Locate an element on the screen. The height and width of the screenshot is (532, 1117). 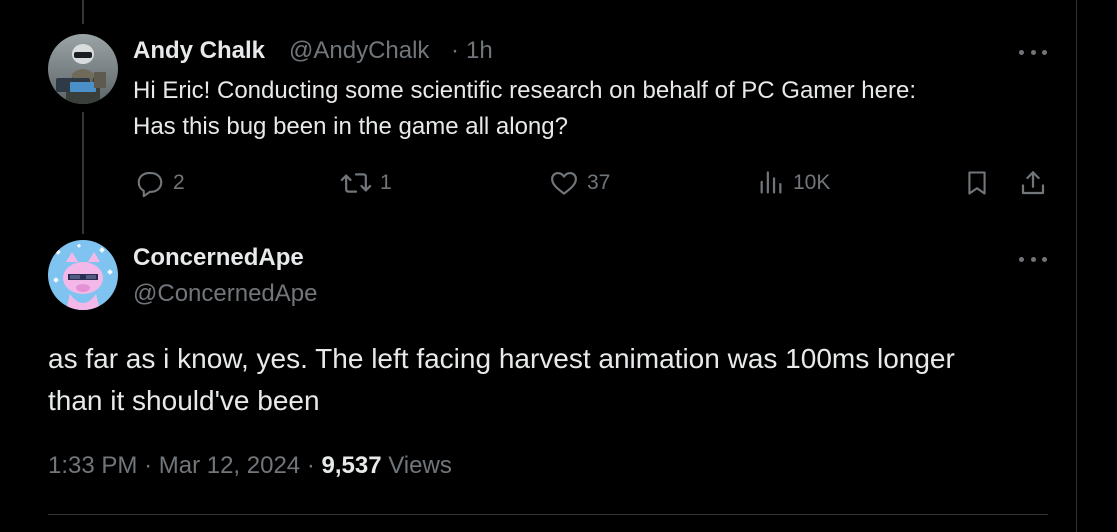
share-button is located at coordinates (1037, 183).